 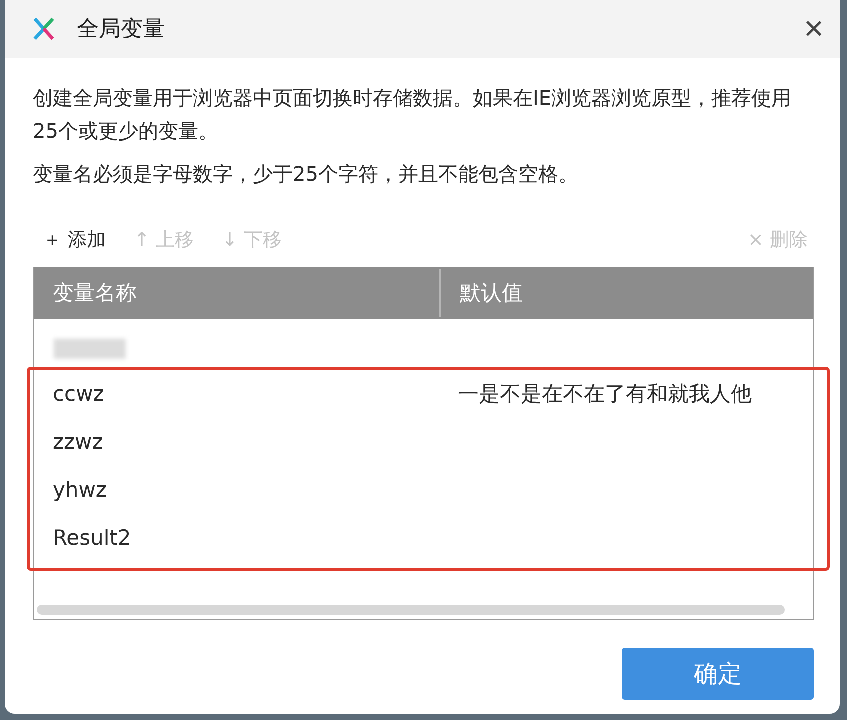 What do you see at coordinates (718, 674) in the screenshot?
I see `confirm-button: 确定` at bounding box center [718, 674].